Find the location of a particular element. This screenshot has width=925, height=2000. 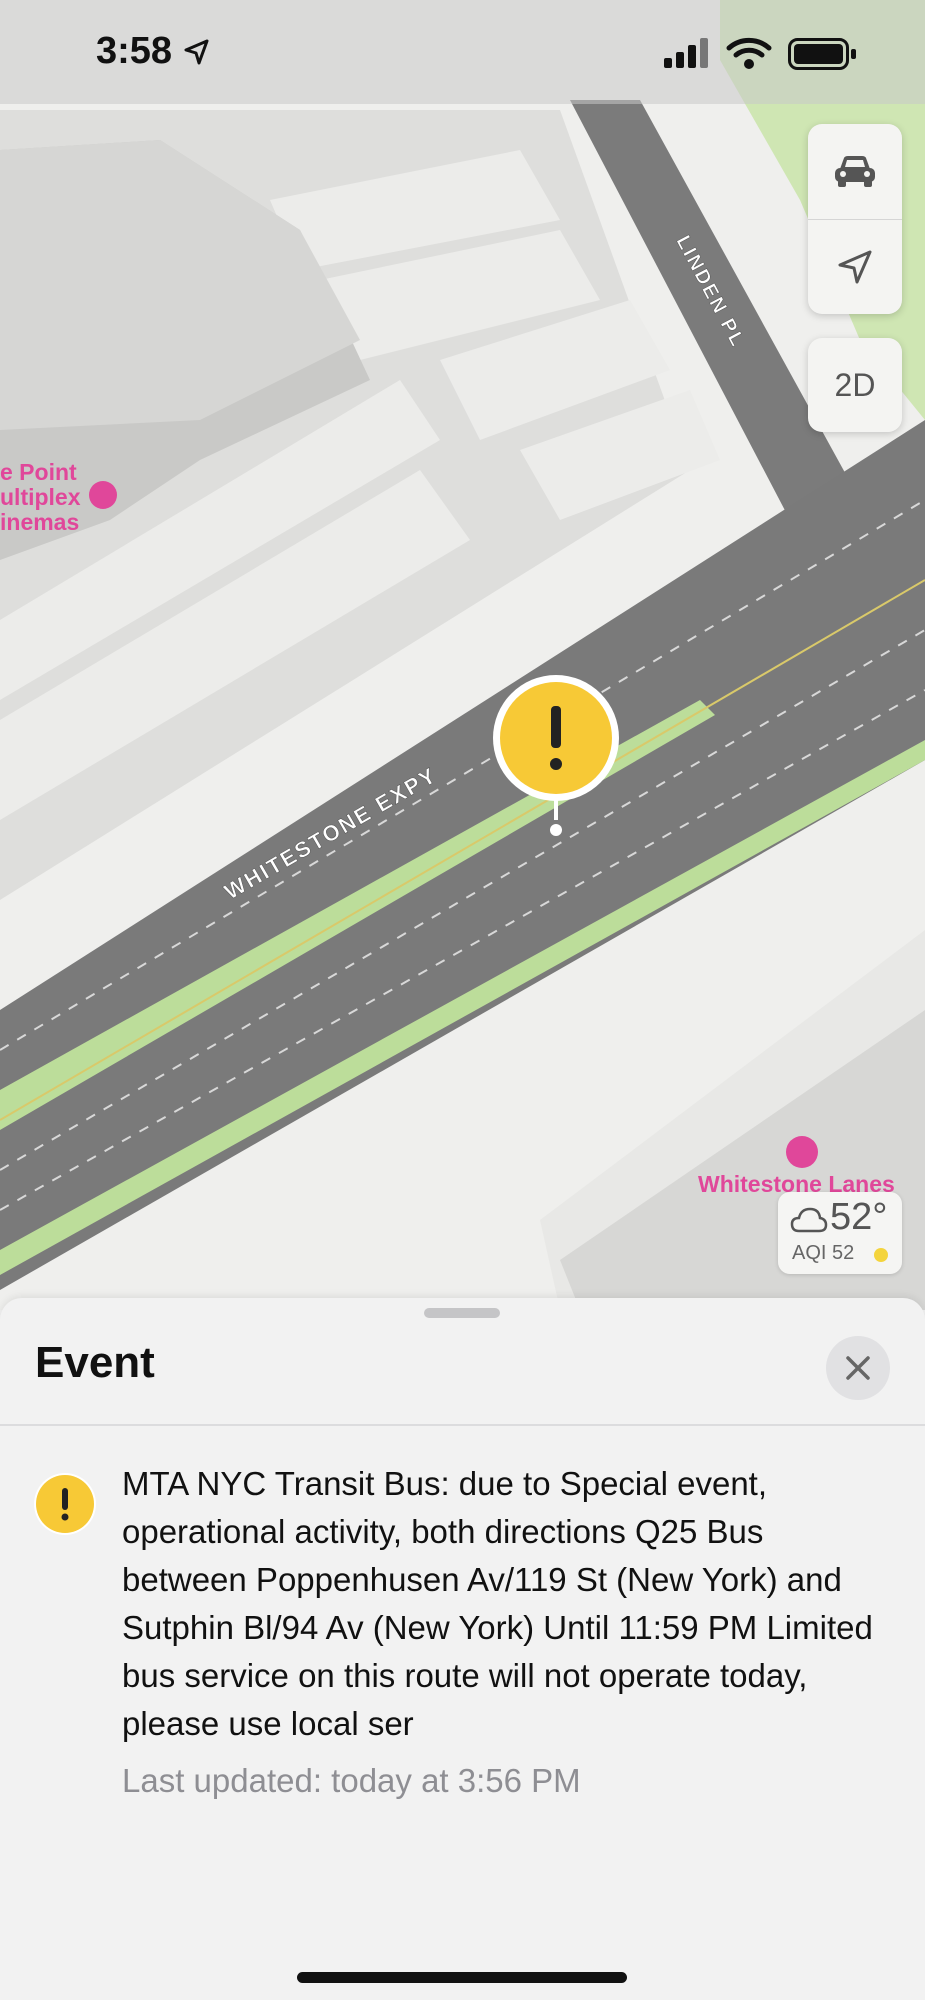

sheet-title: Event is located at coordinates (95, 1362).